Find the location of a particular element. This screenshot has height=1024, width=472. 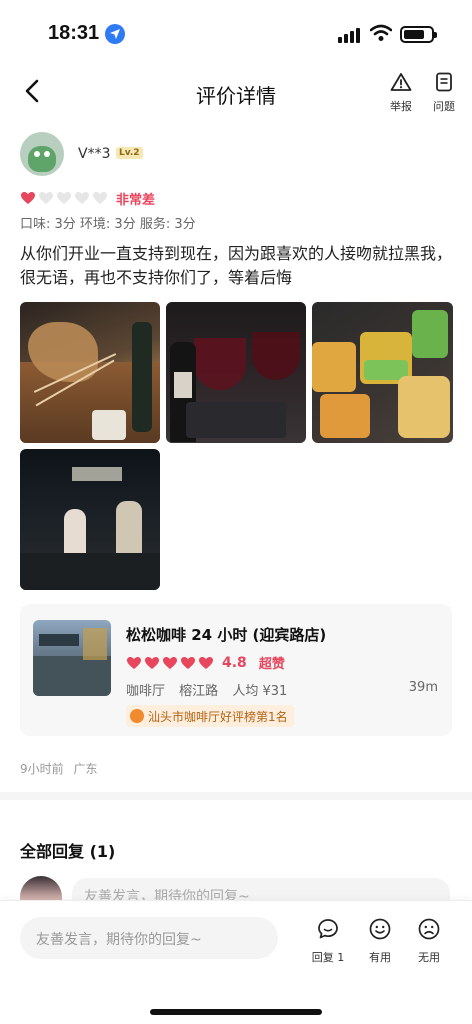

battery-icon is located at coordinates (418, 34).